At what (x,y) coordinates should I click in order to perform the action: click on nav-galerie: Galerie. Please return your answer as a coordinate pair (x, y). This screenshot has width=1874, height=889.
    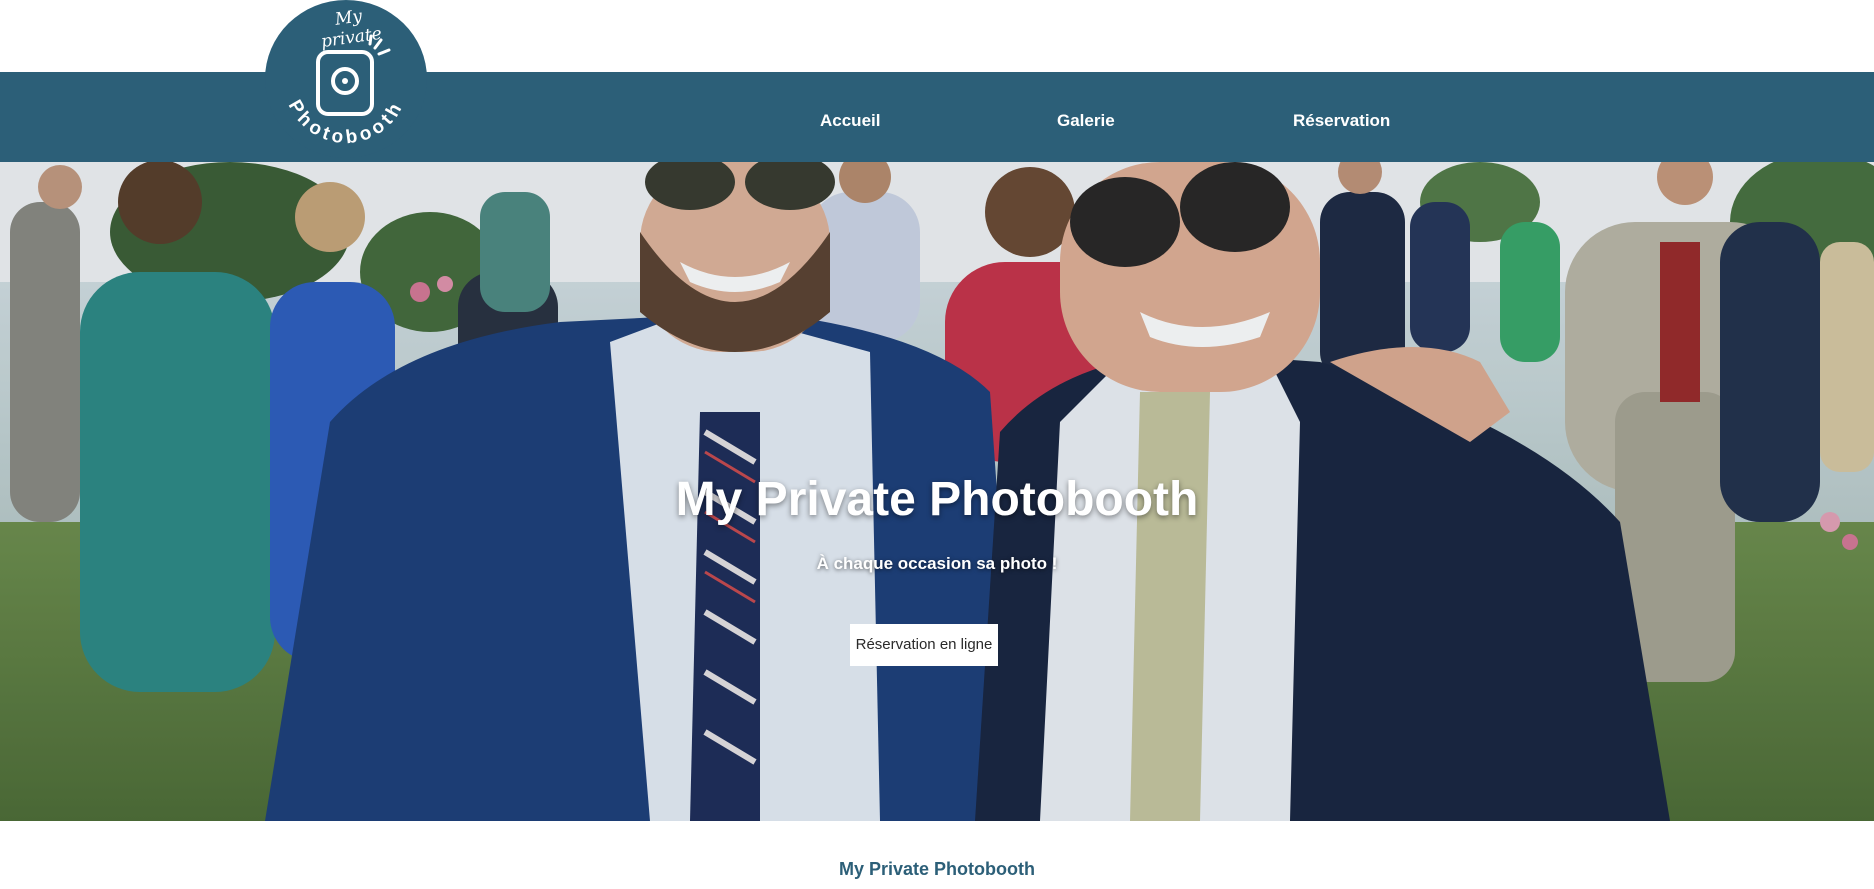
    Looking at the image, I should click on (1086, 121).